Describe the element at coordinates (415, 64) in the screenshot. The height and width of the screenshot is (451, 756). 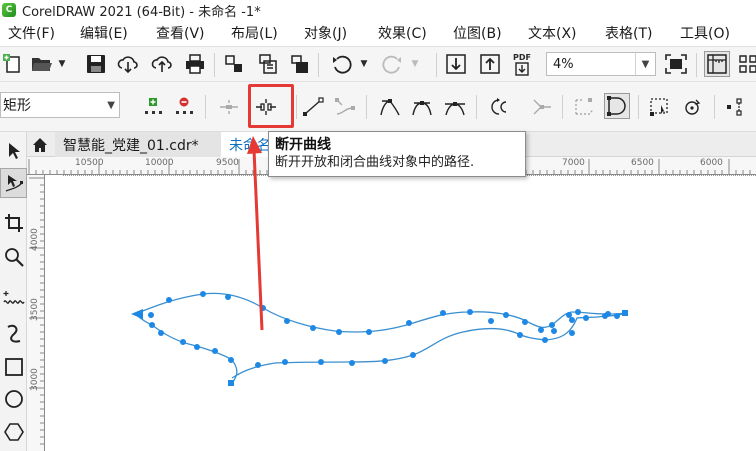
I see `redo-dropdown-icon: ▼` at that location.